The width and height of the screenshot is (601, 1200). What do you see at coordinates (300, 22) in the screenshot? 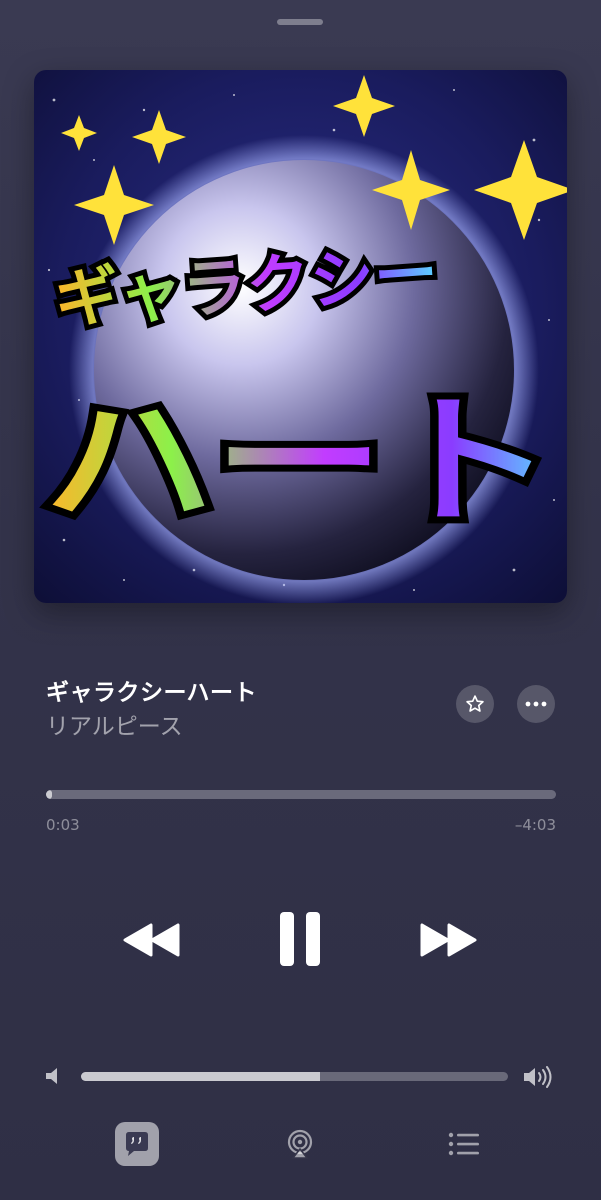
I see `sheet-grabber` at bounding box center [300, 22].